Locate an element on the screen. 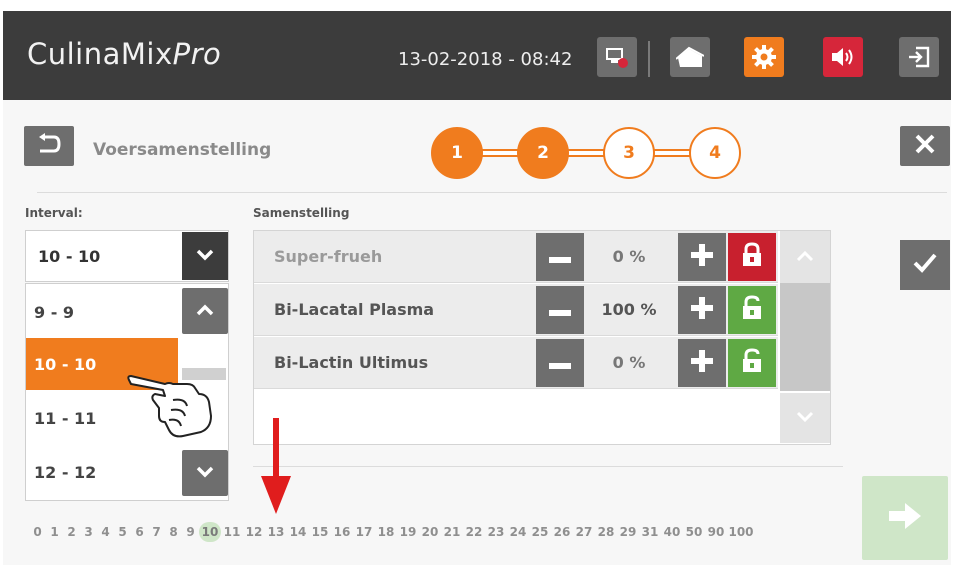 Image resolution: width=955 pixels, height=565 pixels. timeline-tick: 17 is located at coordinates (364, 532).